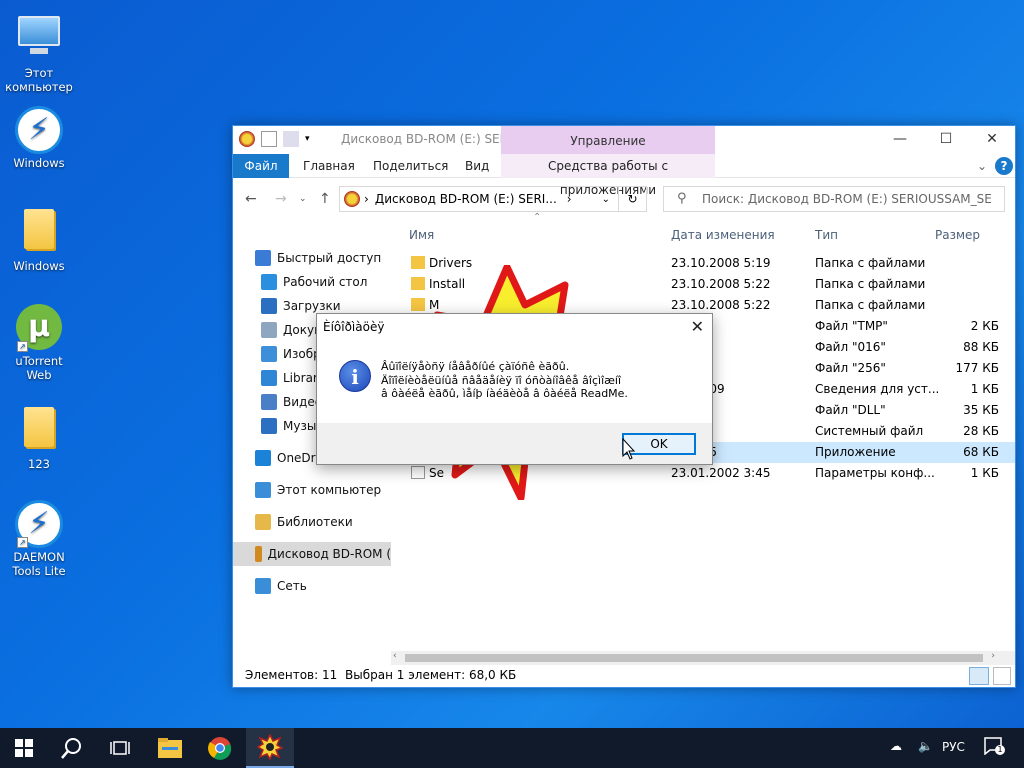 The image size is (1024, 768). Describe the element at coordinates (39, 437) in the screenshot. I see `desktop-icon-123: 123` at that location.